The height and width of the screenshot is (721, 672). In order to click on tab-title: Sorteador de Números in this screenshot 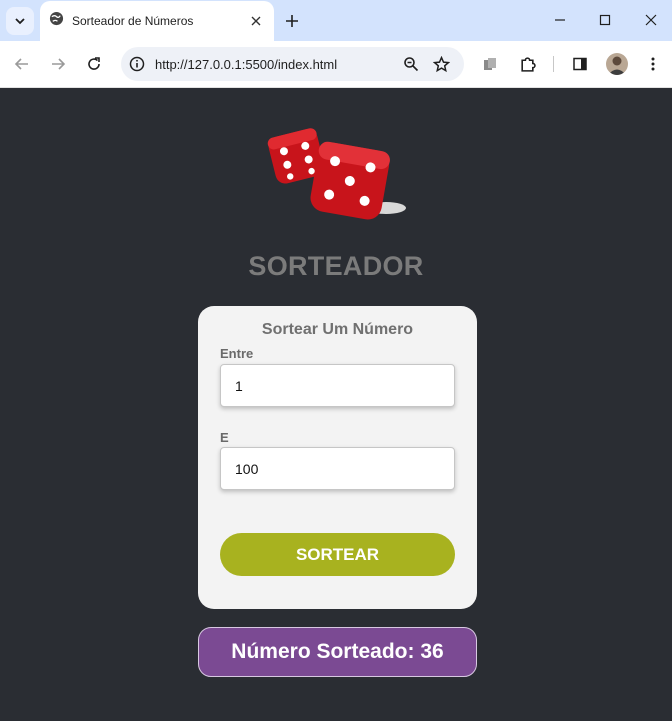, I will do `click(133, 21)`.